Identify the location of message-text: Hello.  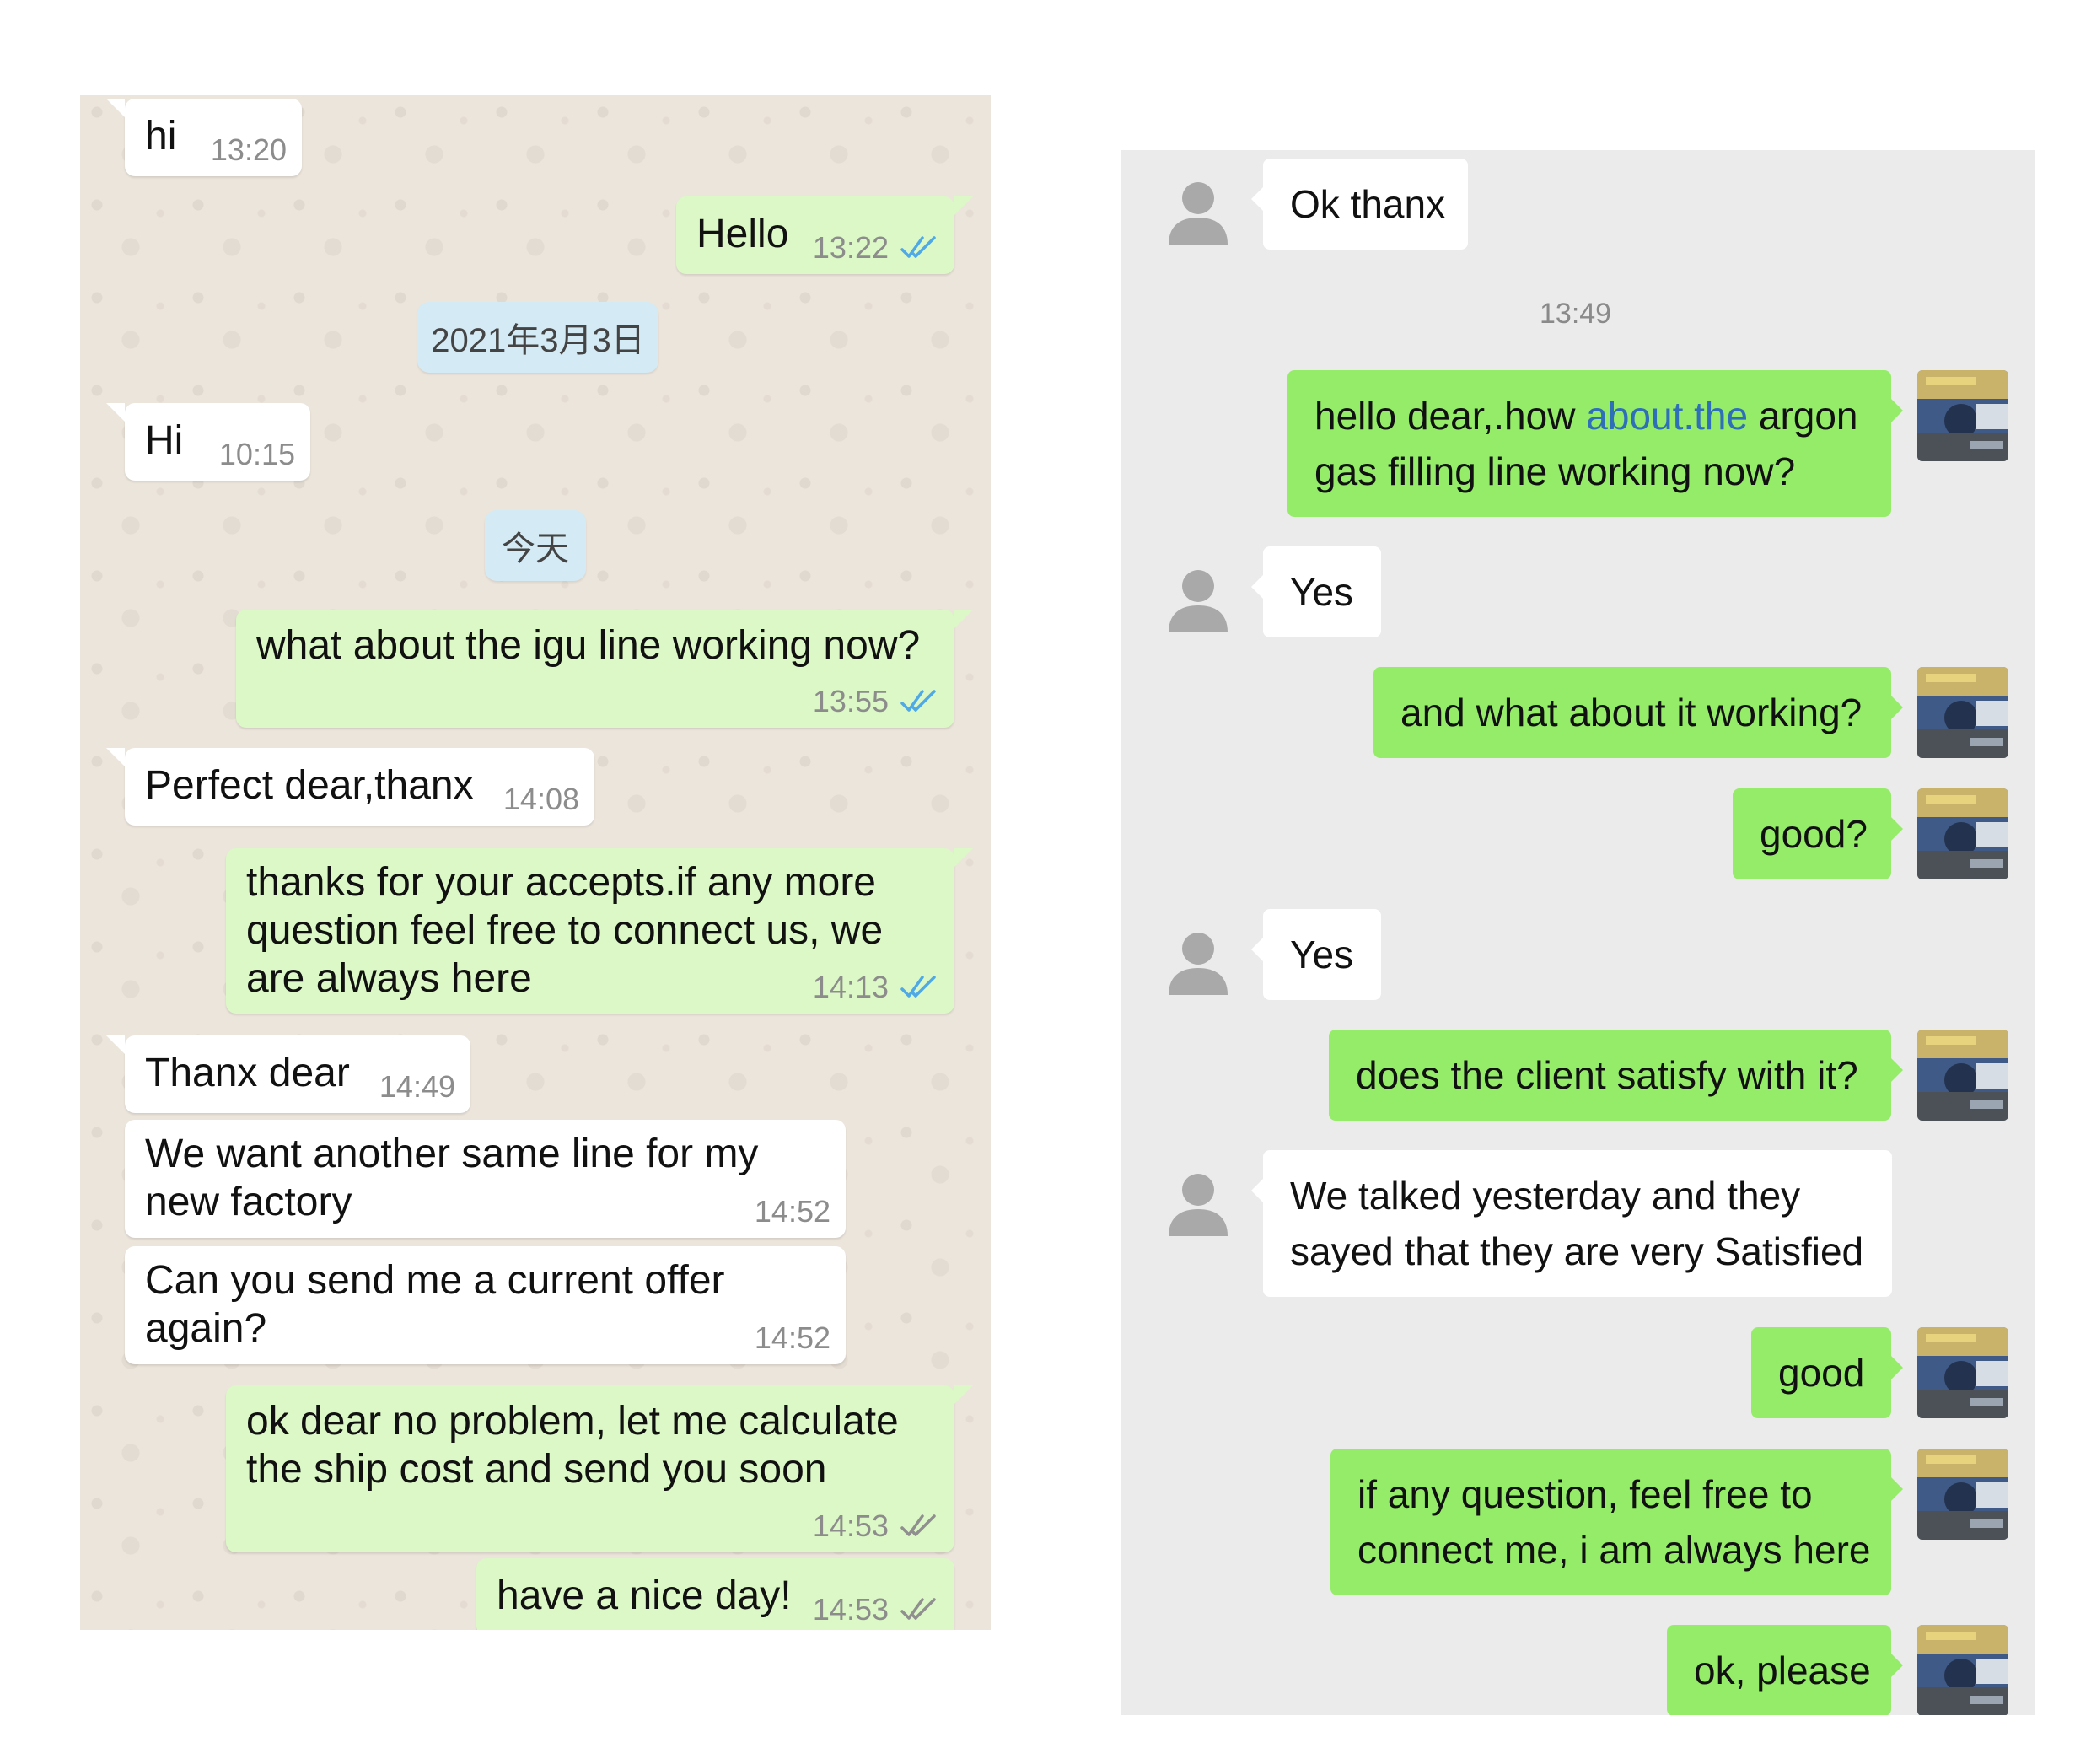
(742, 234).